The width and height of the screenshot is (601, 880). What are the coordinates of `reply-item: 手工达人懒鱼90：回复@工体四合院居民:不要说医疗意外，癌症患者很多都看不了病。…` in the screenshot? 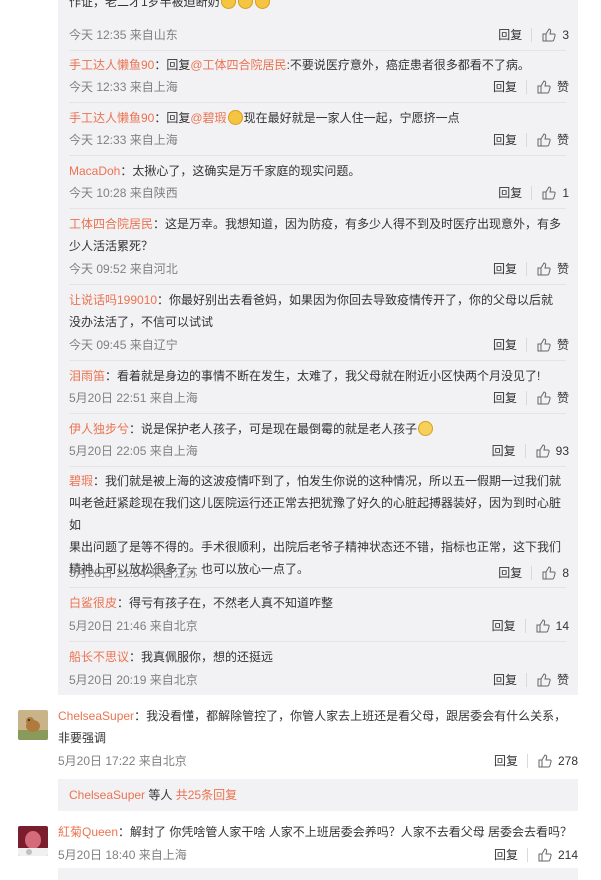 It's located at (319, 77).